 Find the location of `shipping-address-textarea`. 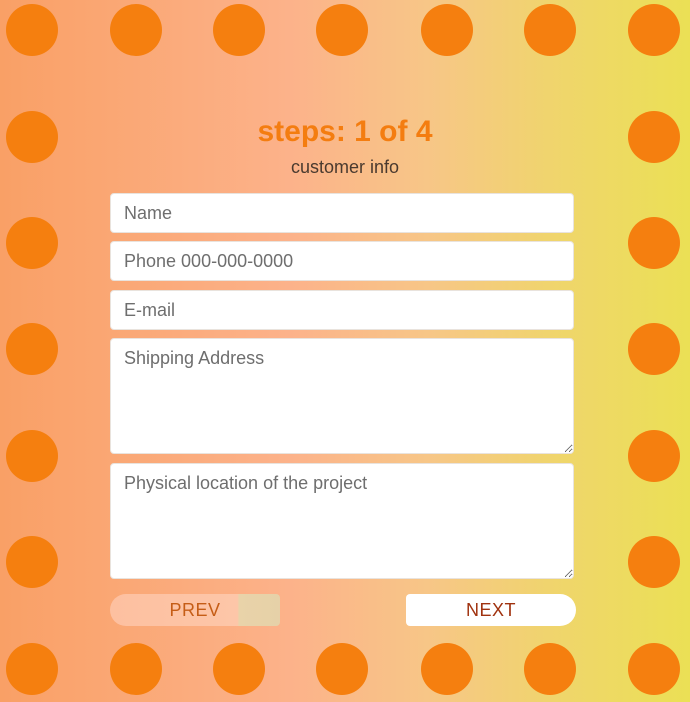

shipping-address-textarea is located at coordinates (342, 396).